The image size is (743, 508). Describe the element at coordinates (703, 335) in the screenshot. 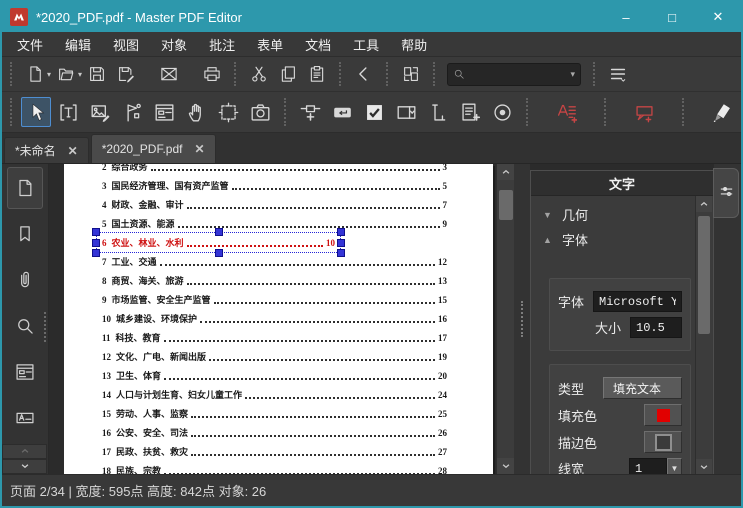

I see `panel-scrollbar` at that location.